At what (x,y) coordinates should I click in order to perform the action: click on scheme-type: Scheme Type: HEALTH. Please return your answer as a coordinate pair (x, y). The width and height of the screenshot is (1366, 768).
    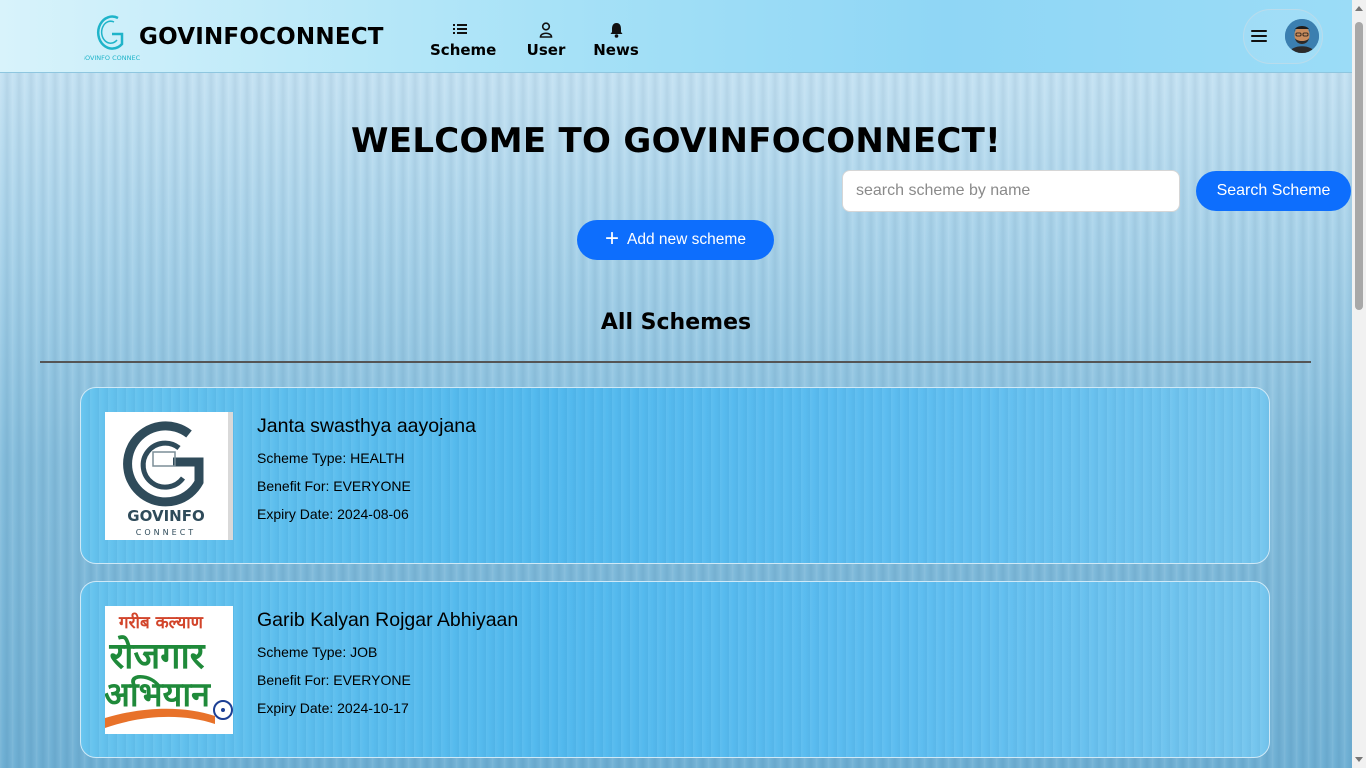
    Looking at the image, I should click on (331, 458).